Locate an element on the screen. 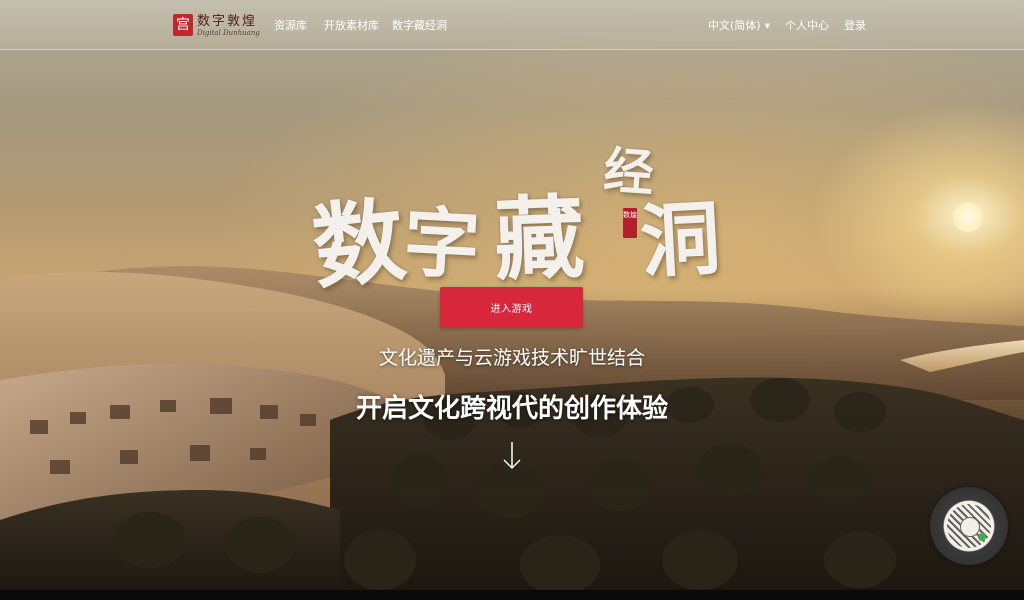 The image size is (1024, 600). wechat-dot-icon is located at coordinates (982, 537).